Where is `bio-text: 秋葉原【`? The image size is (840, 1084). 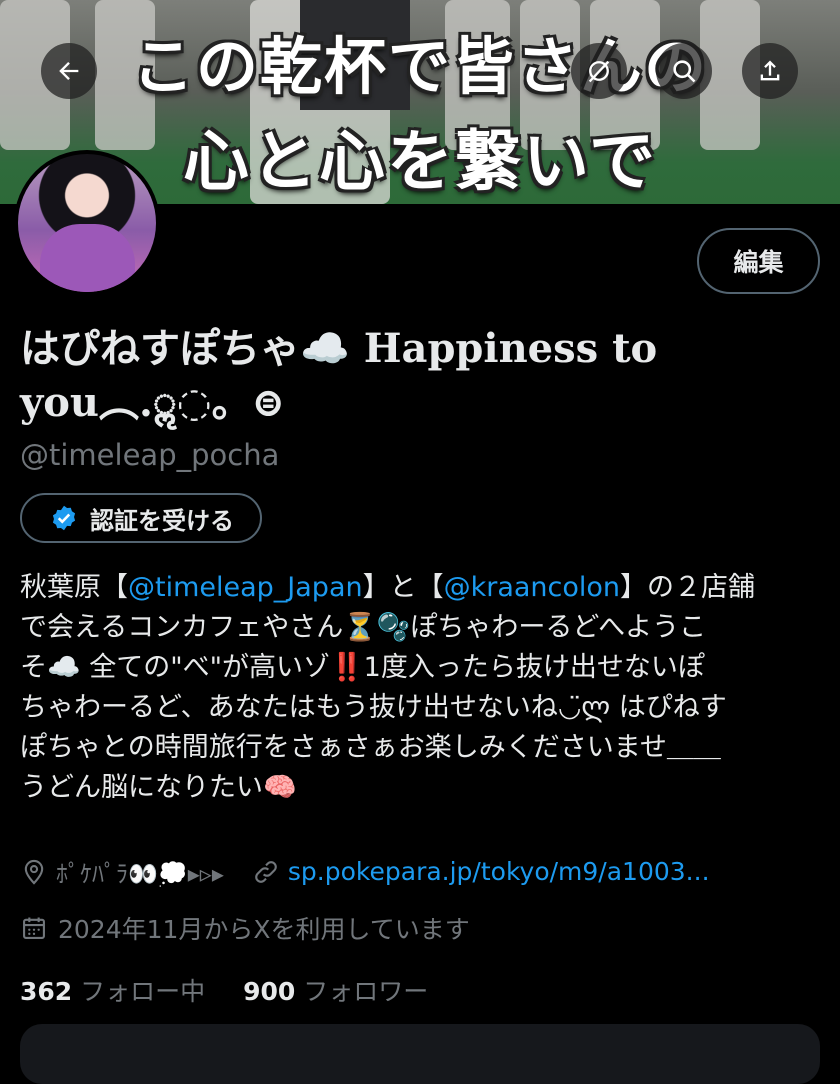
bio-text: 秋葉原【 is located at coordinates (74, 587).